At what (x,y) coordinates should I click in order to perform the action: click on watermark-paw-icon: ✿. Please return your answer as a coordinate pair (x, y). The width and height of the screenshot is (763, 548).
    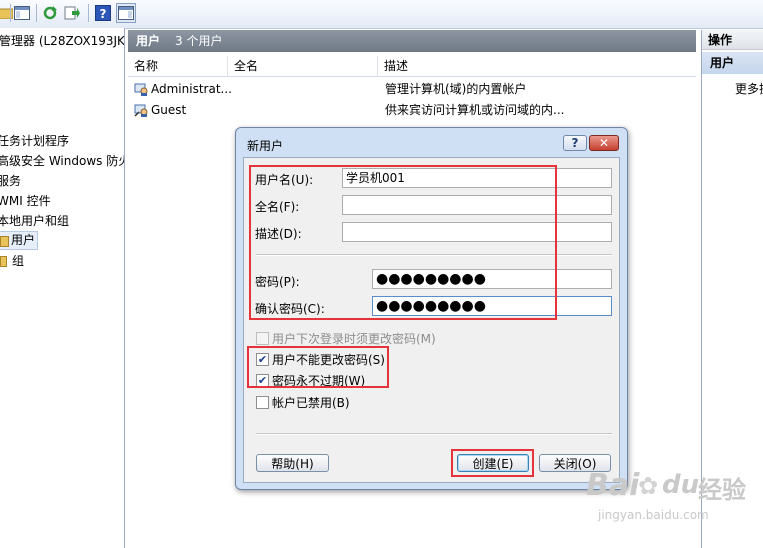
    Looking at the image, I should click on (648, 486).